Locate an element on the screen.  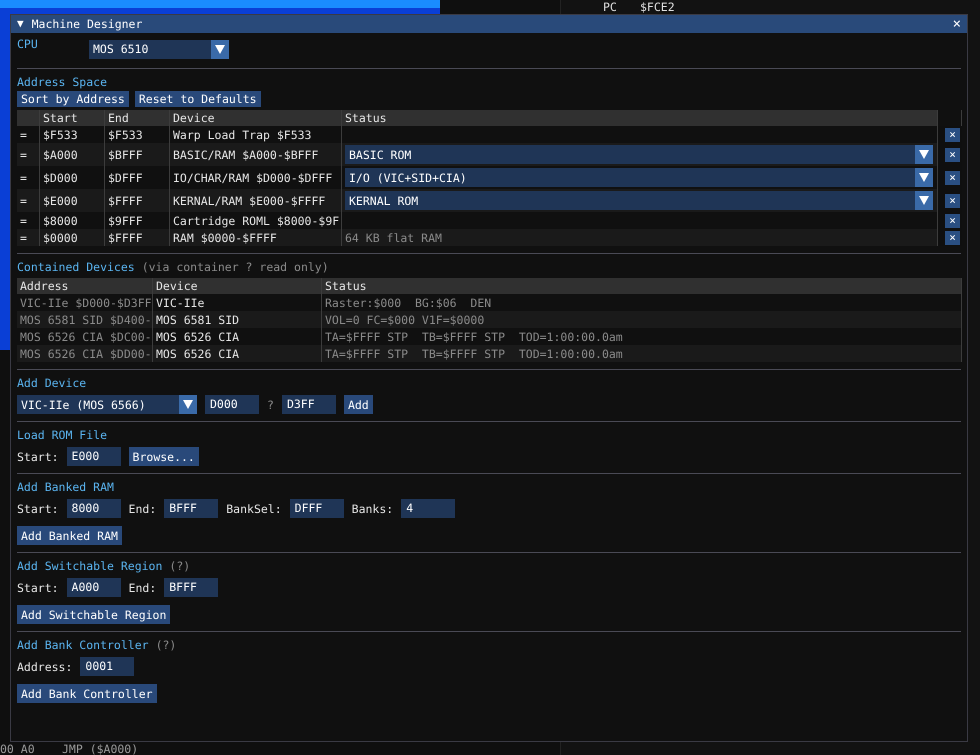
table-cell: TA=$FFFF STP TB=$FFFF STP TOD=1:00:00.0am is located at coordinates (642, 353).